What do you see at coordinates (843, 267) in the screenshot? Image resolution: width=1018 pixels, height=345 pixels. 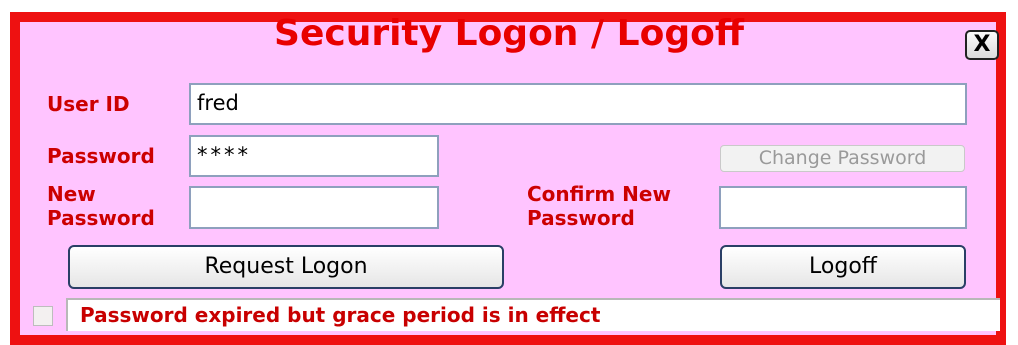 I see `logoff-button: Logoff` at bounding box center [843, 267].